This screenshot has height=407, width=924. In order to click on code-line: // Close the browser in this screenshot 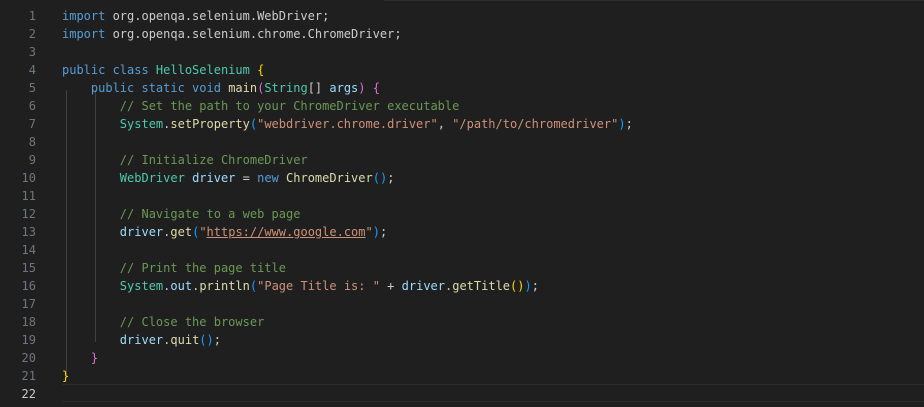, I will do `click(493, 322)`.